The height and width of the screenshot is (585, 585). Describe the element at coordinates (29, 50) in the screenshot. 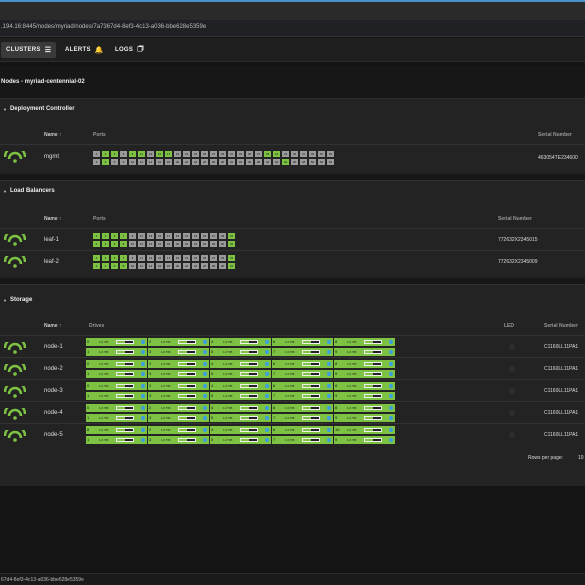

I see `nav-clusters-button: CLUSTERS ☰` at that location.